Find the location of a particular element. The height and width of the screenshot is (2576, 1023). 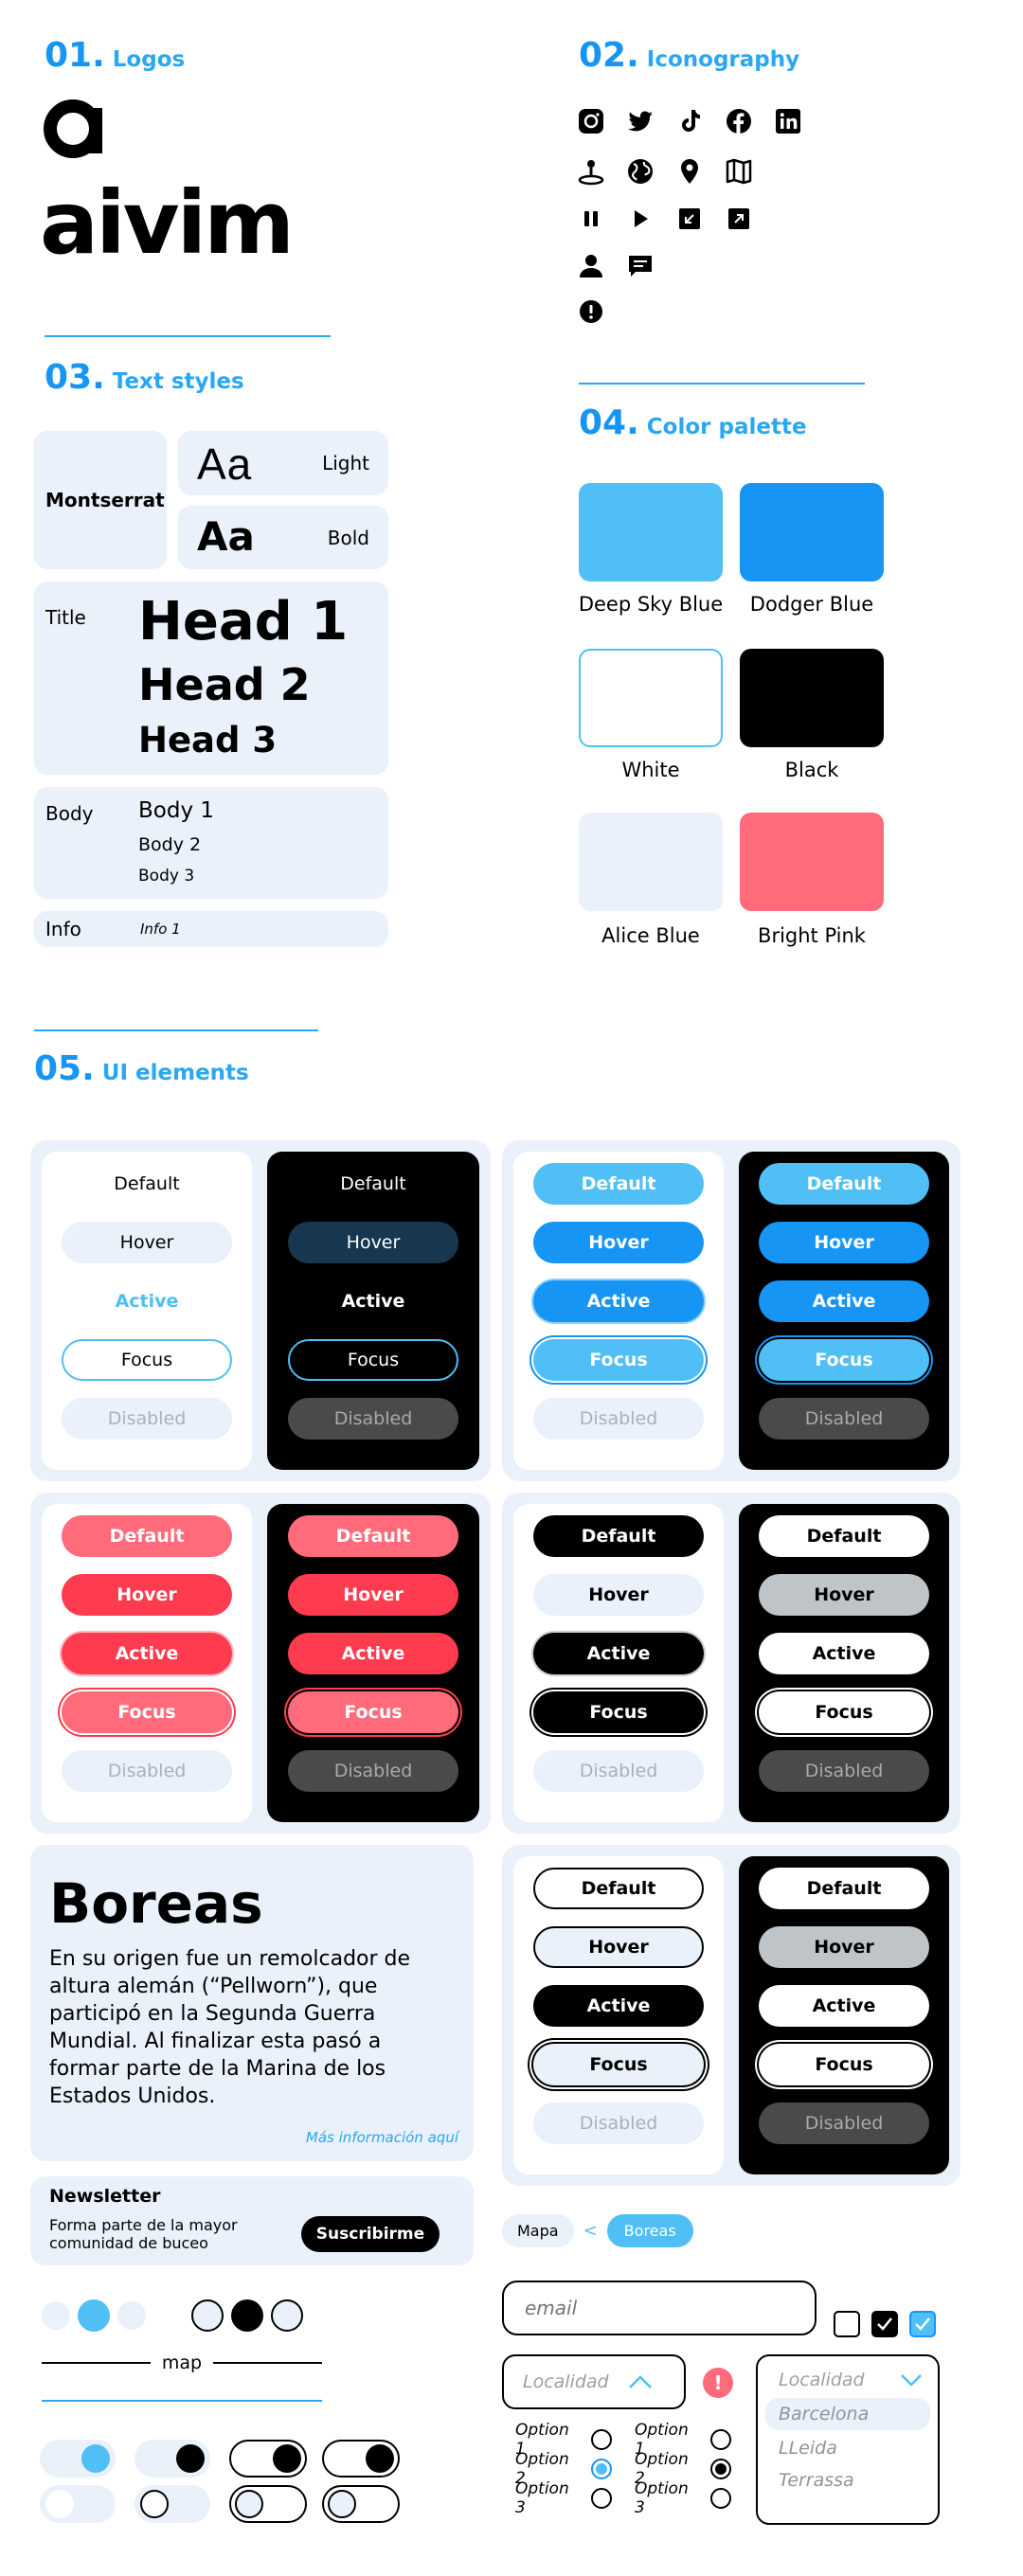

chat-icon is located at coordinates (640, 266).